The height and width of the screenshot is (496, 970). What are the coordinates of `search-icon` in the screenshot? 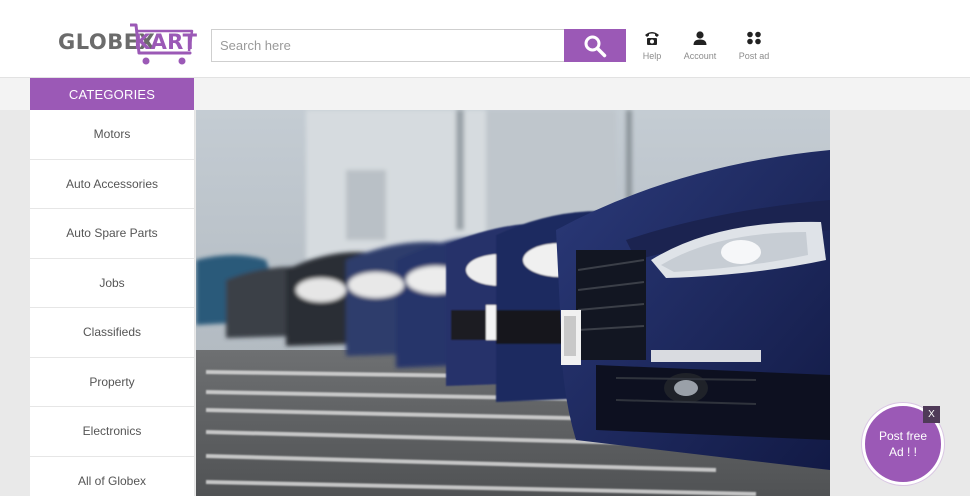 It's located at (595, 46).